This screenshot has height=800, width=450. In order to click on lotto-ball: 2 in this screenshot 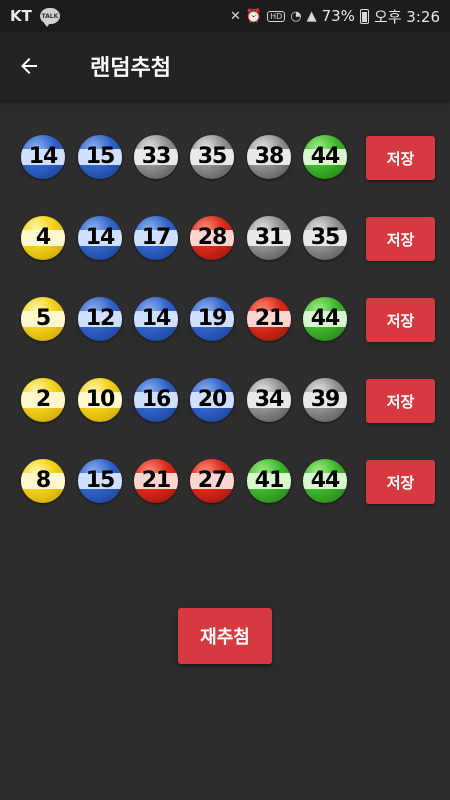, I will do `click(43, 400)`.